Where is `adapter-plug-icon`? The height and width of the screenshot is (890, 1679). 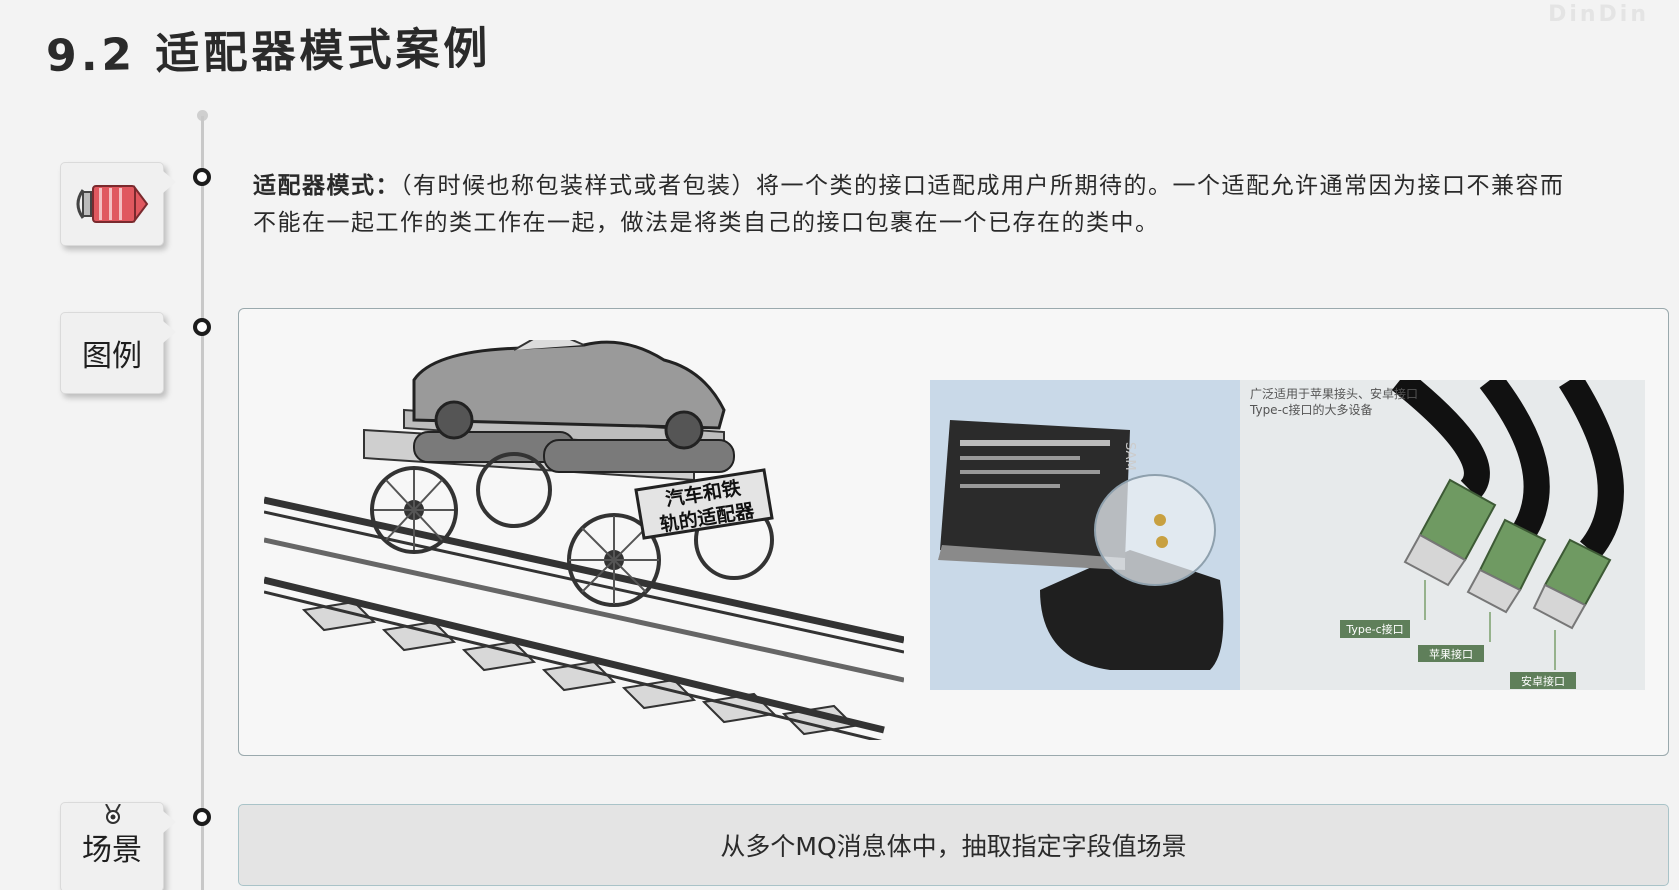 adapter-plug-icon is located at coordinates (112, 204).